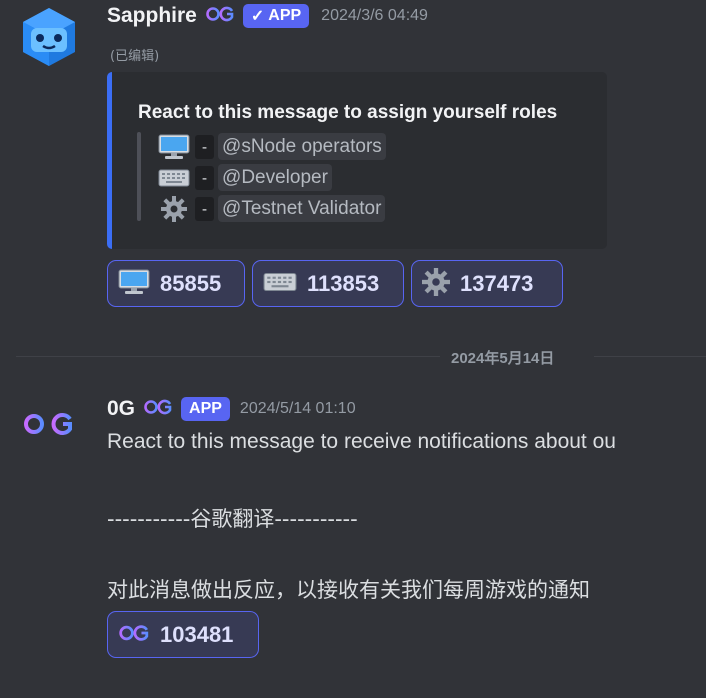 The width and height of the screenshot is (706, 698). I want to click on role-line: - @Developer, so click(244, 177).